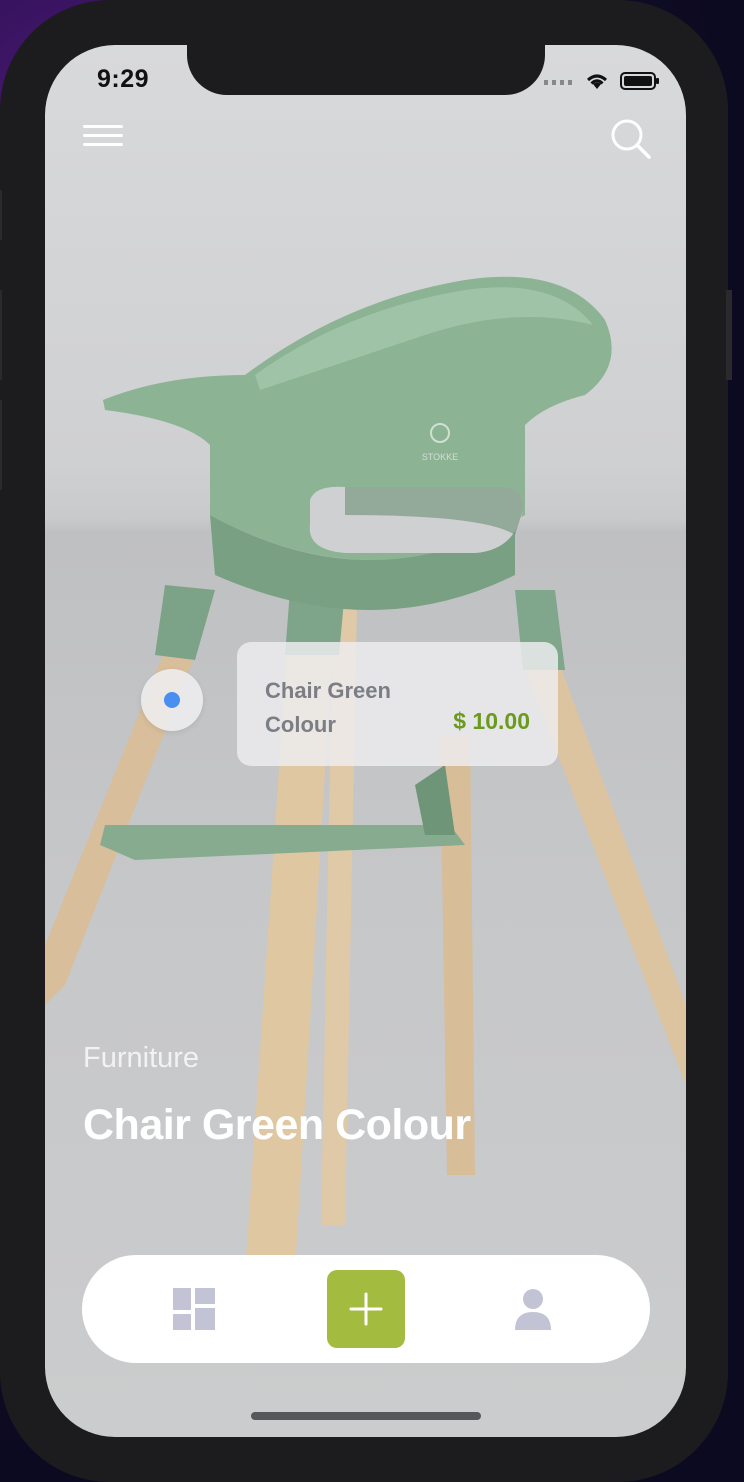 This screenshot has height=1482, width=744. I want to click on product-title: Chair Green Colour, so click(277, 1125).